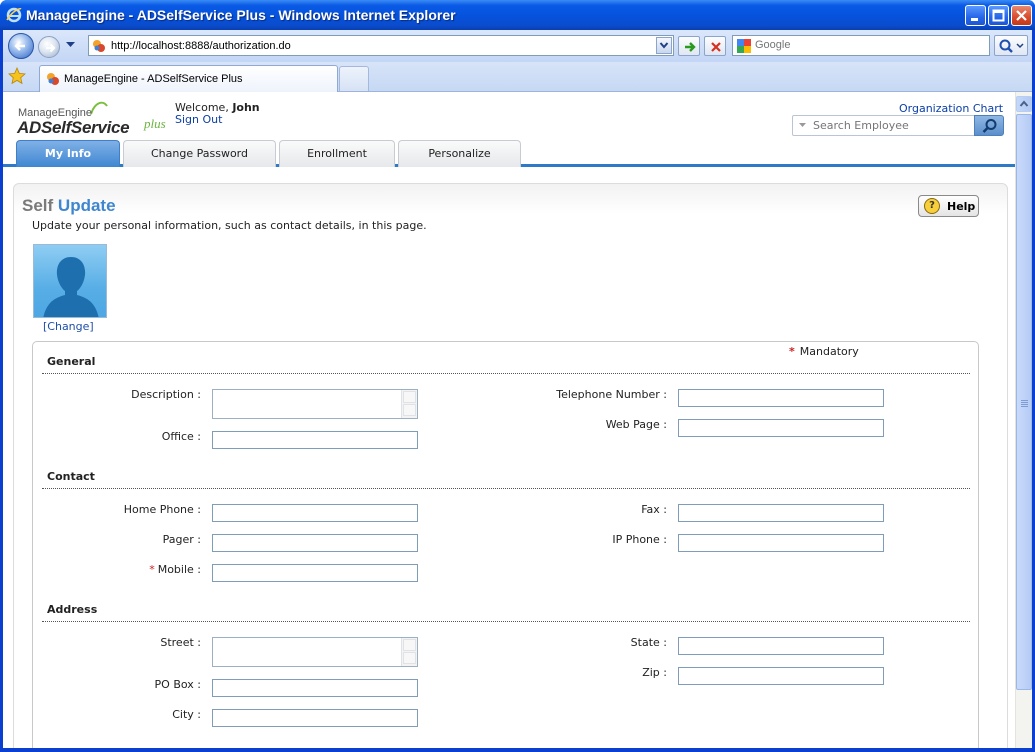 The image size is (1035, 752). I want to click on ip-phone-input, so click(781, 543).